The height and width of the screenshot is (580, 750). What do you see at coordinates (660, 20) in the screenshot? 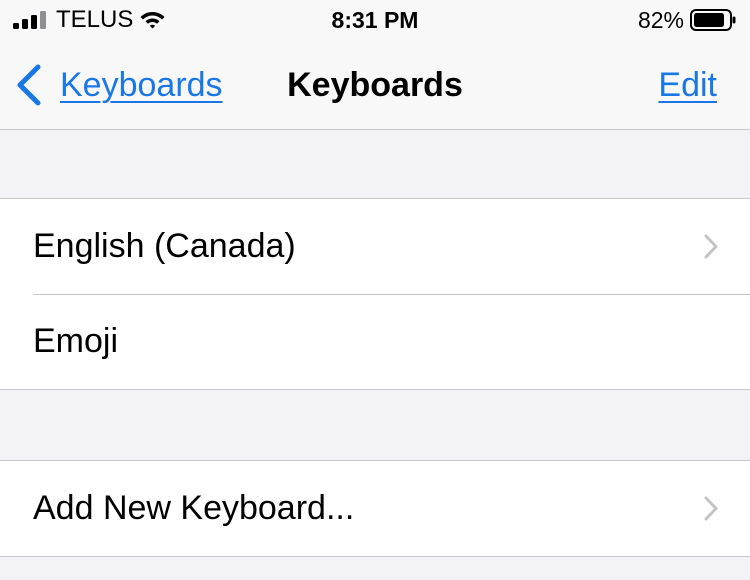
I see `battery-percentage: 82%` at bounding box center [660, 20].